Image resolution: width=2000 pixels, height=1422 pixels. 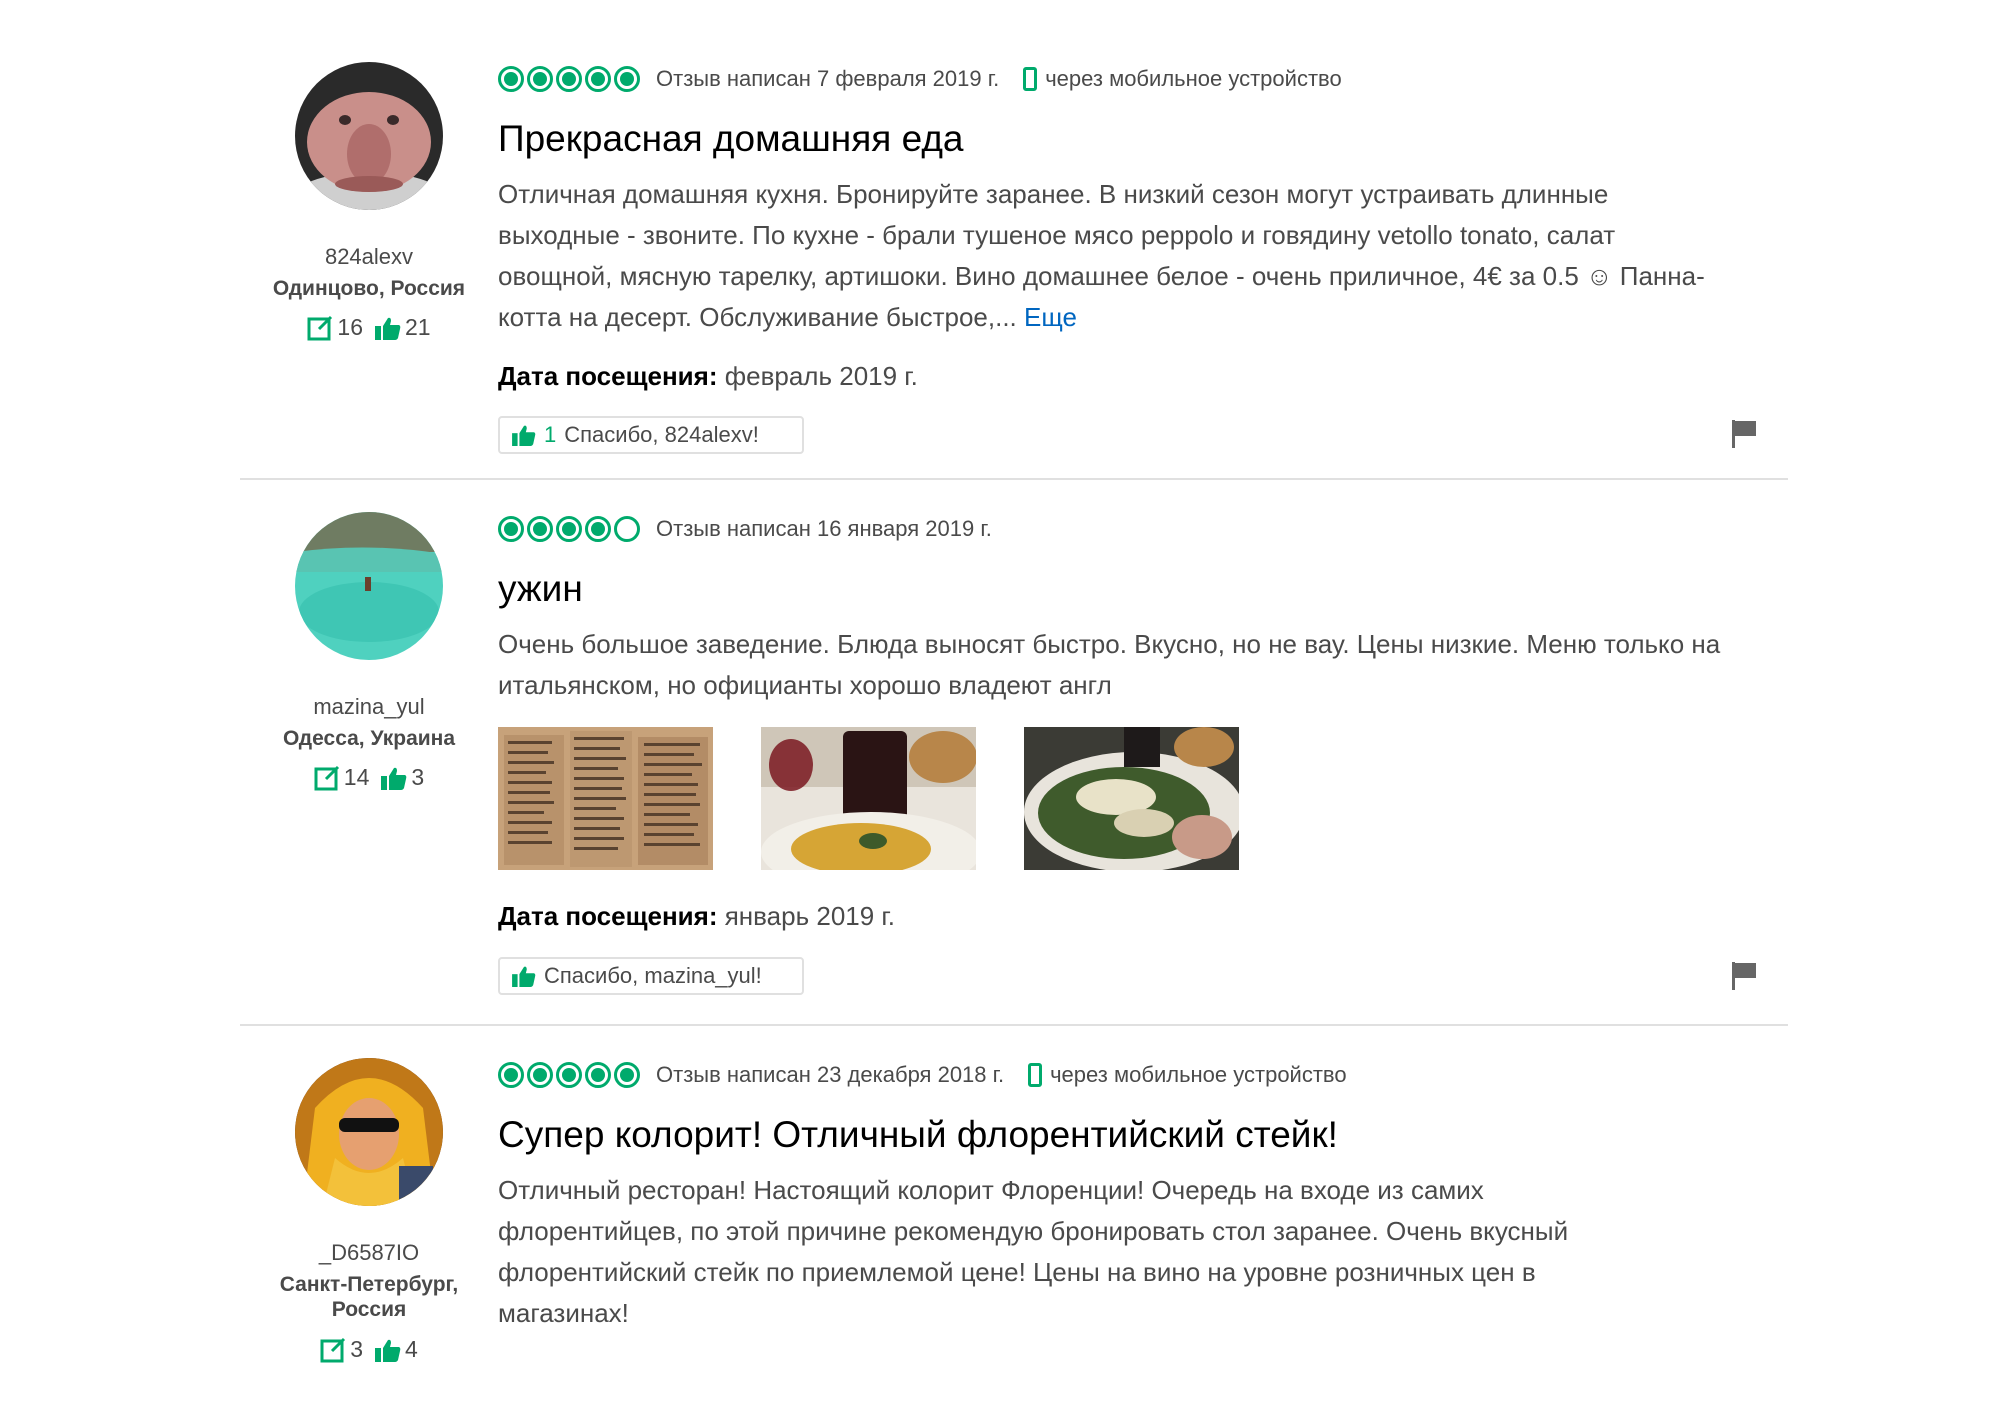 I want to click on thanks-count: 1, so click(x=550, y=434).